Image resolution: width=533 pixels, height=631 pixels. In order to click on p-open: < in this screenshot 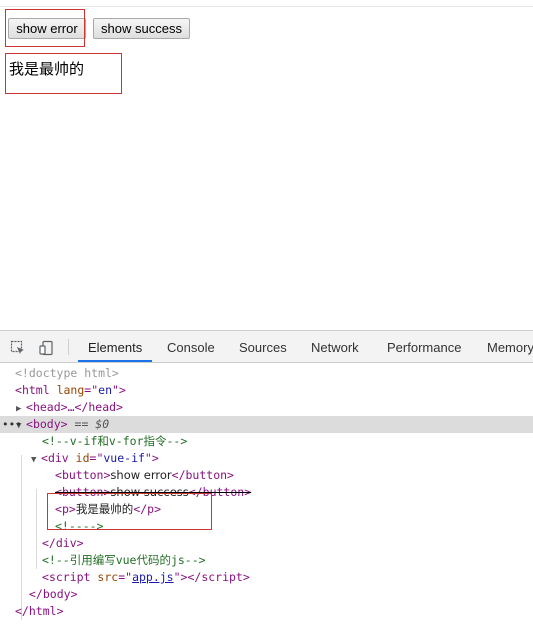, I will do `click(58, 509)`.